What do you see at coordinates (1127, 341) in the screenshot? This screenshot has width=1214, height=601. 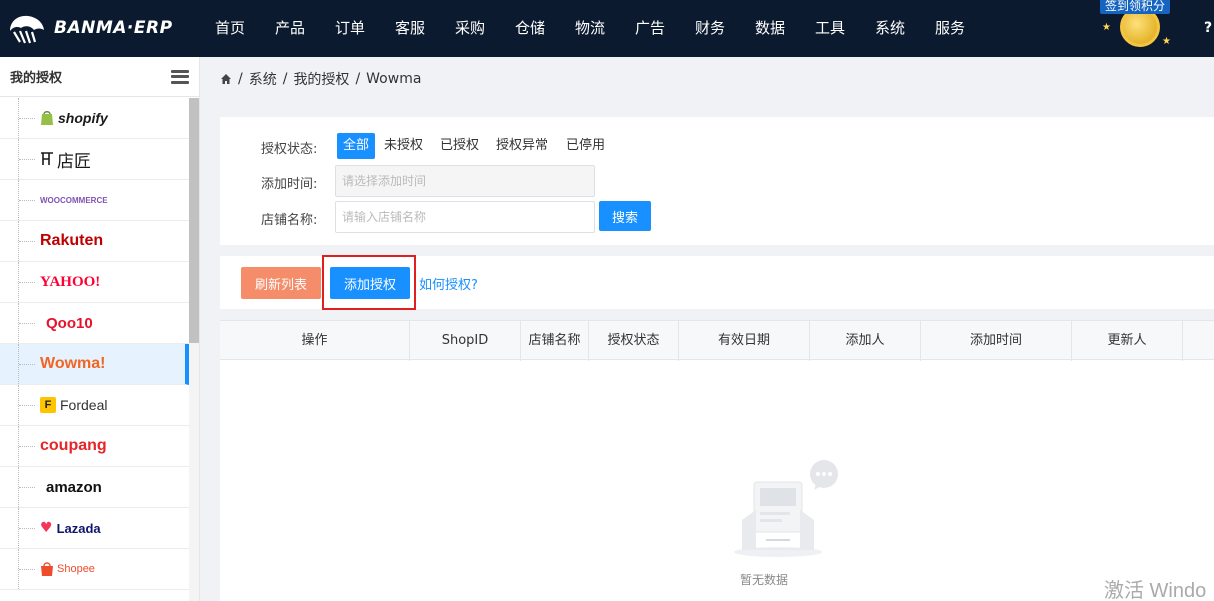 I see `column-header-updated-by: 更新人` at bounding box center [1127, 341].